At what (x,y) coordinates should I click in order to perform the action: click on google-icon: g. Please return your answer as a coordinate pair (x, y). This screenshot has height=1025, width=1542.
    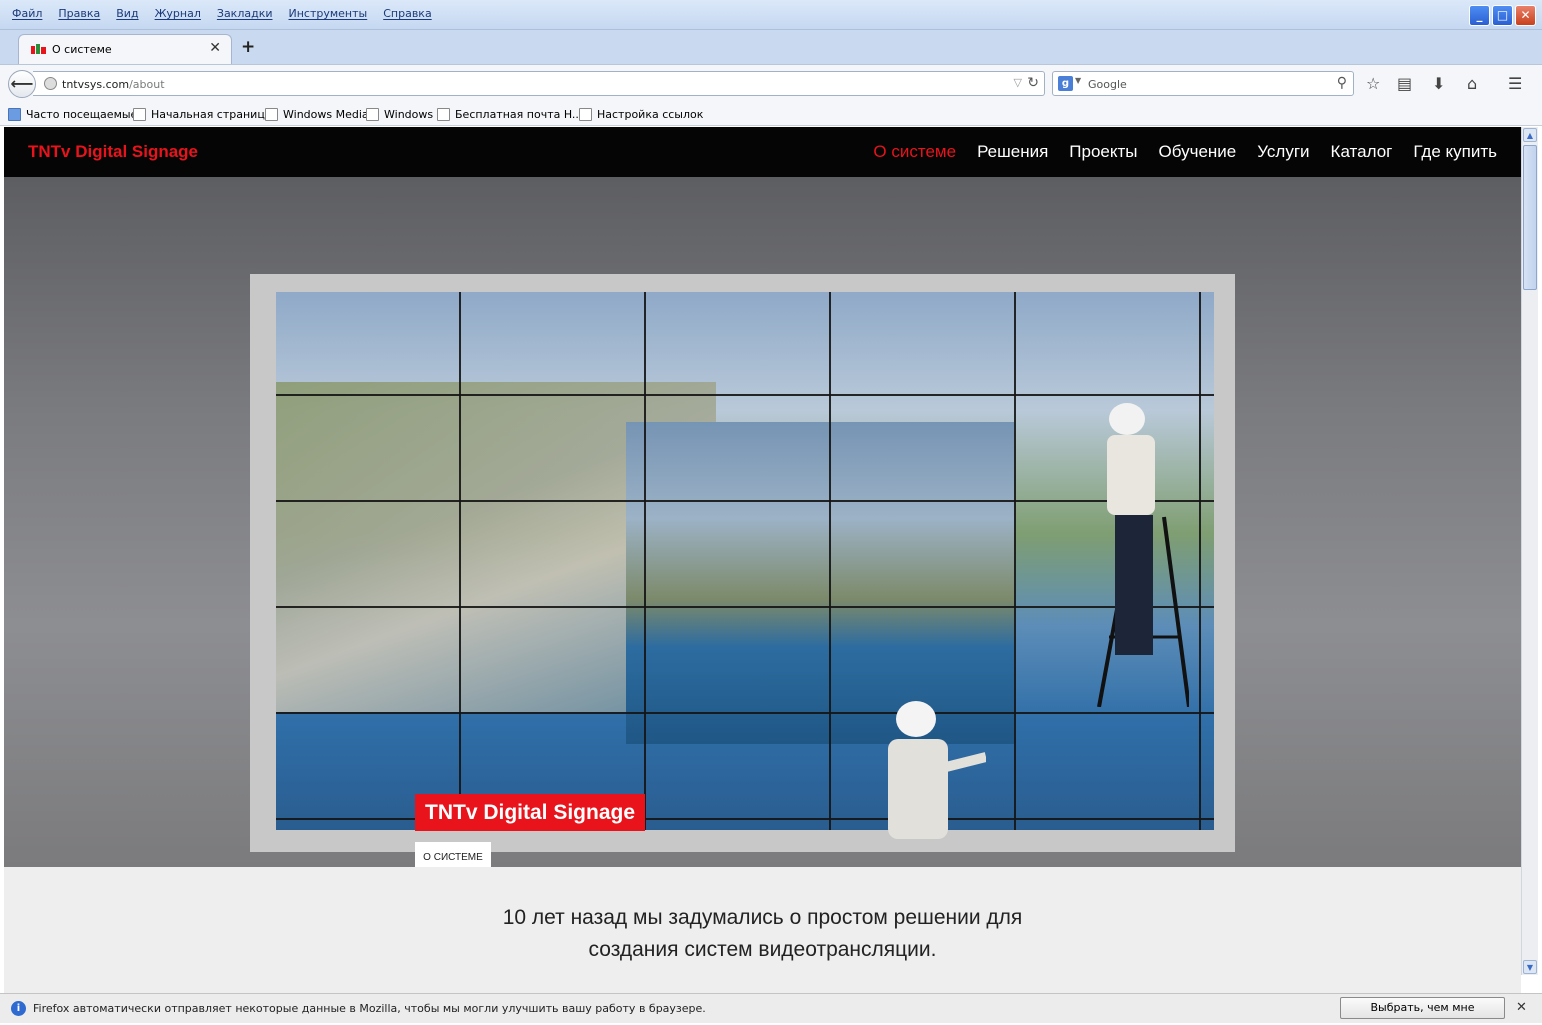
    Looking at the image, I should click on (1065, 83).